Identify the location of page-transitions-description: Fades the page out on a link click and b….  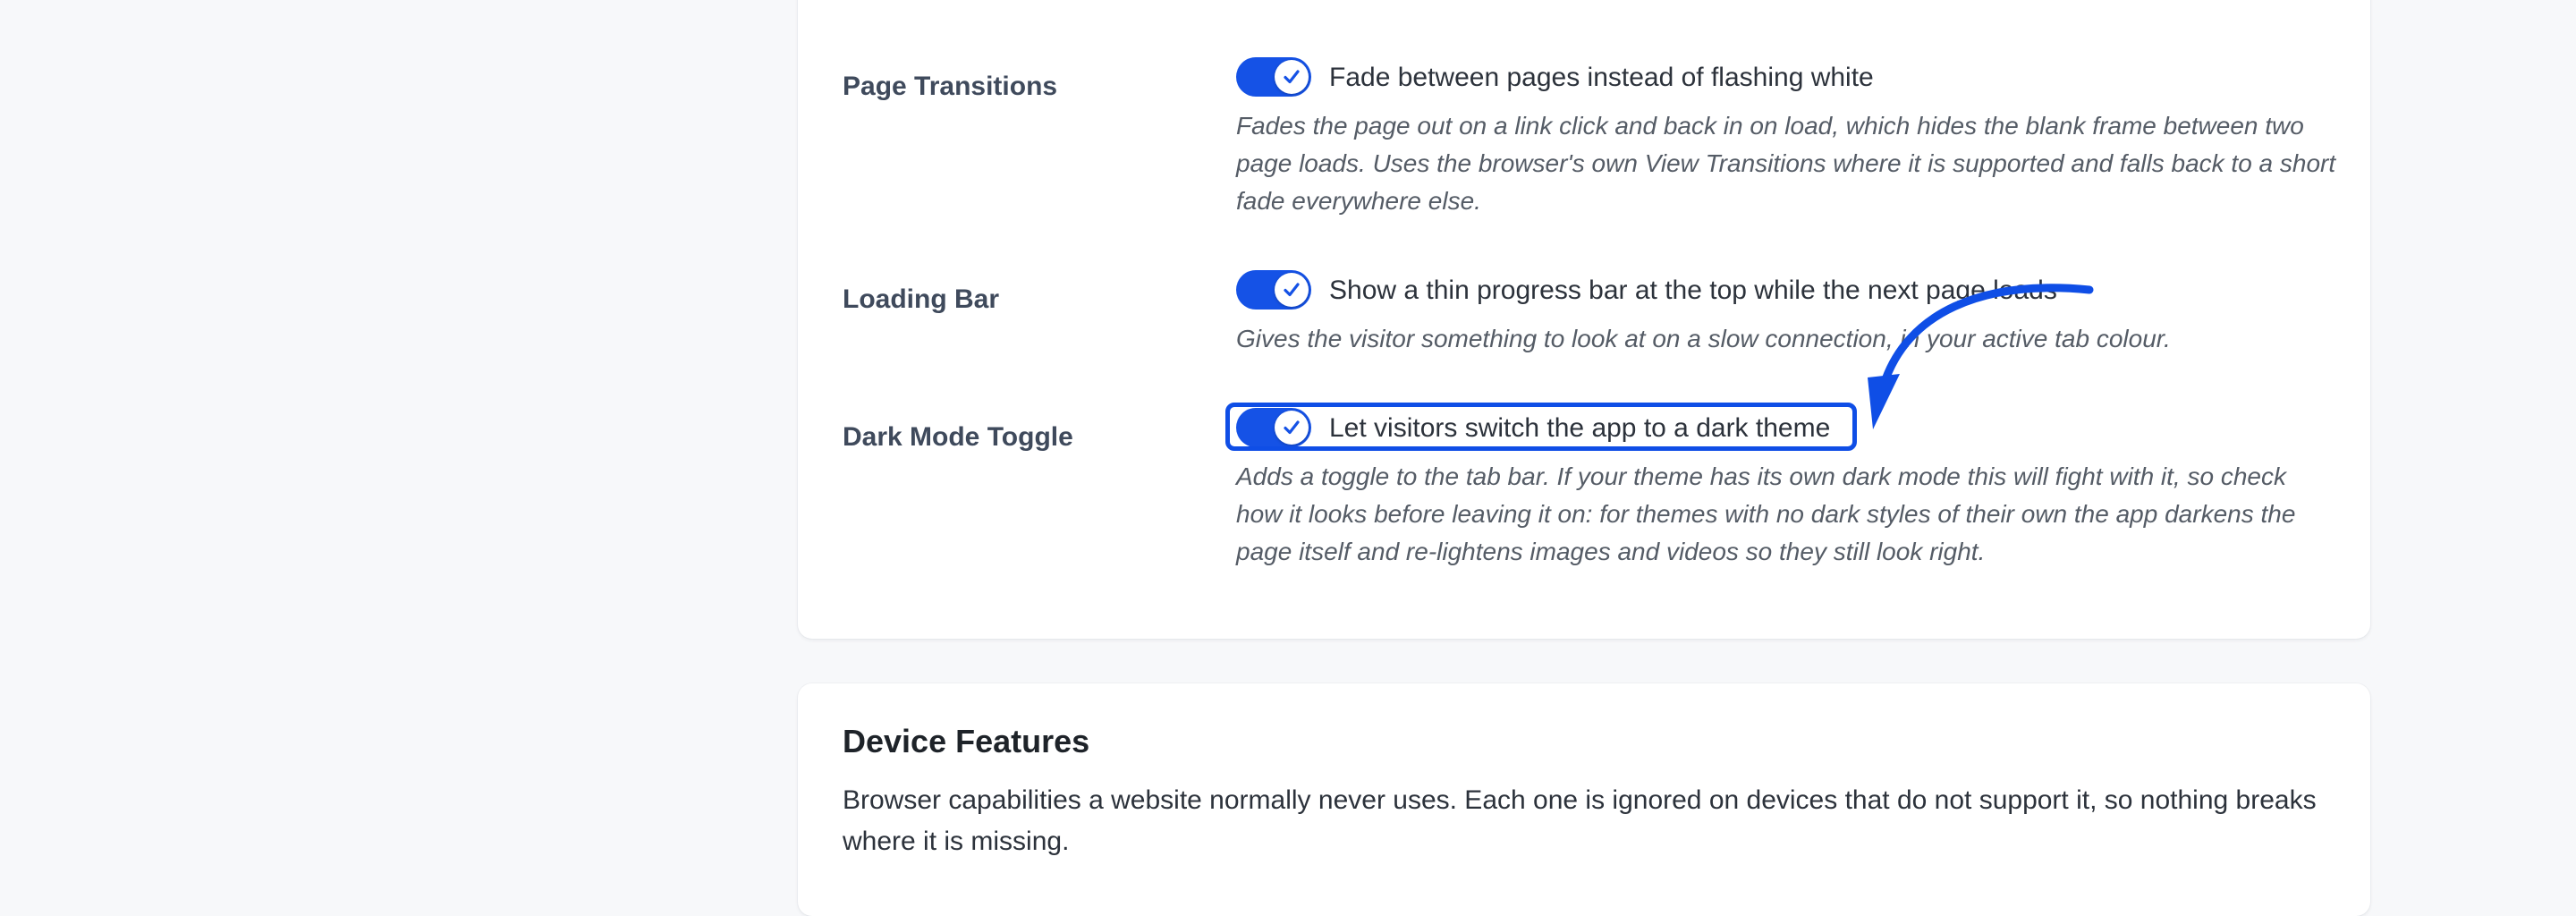
(1786, 163).